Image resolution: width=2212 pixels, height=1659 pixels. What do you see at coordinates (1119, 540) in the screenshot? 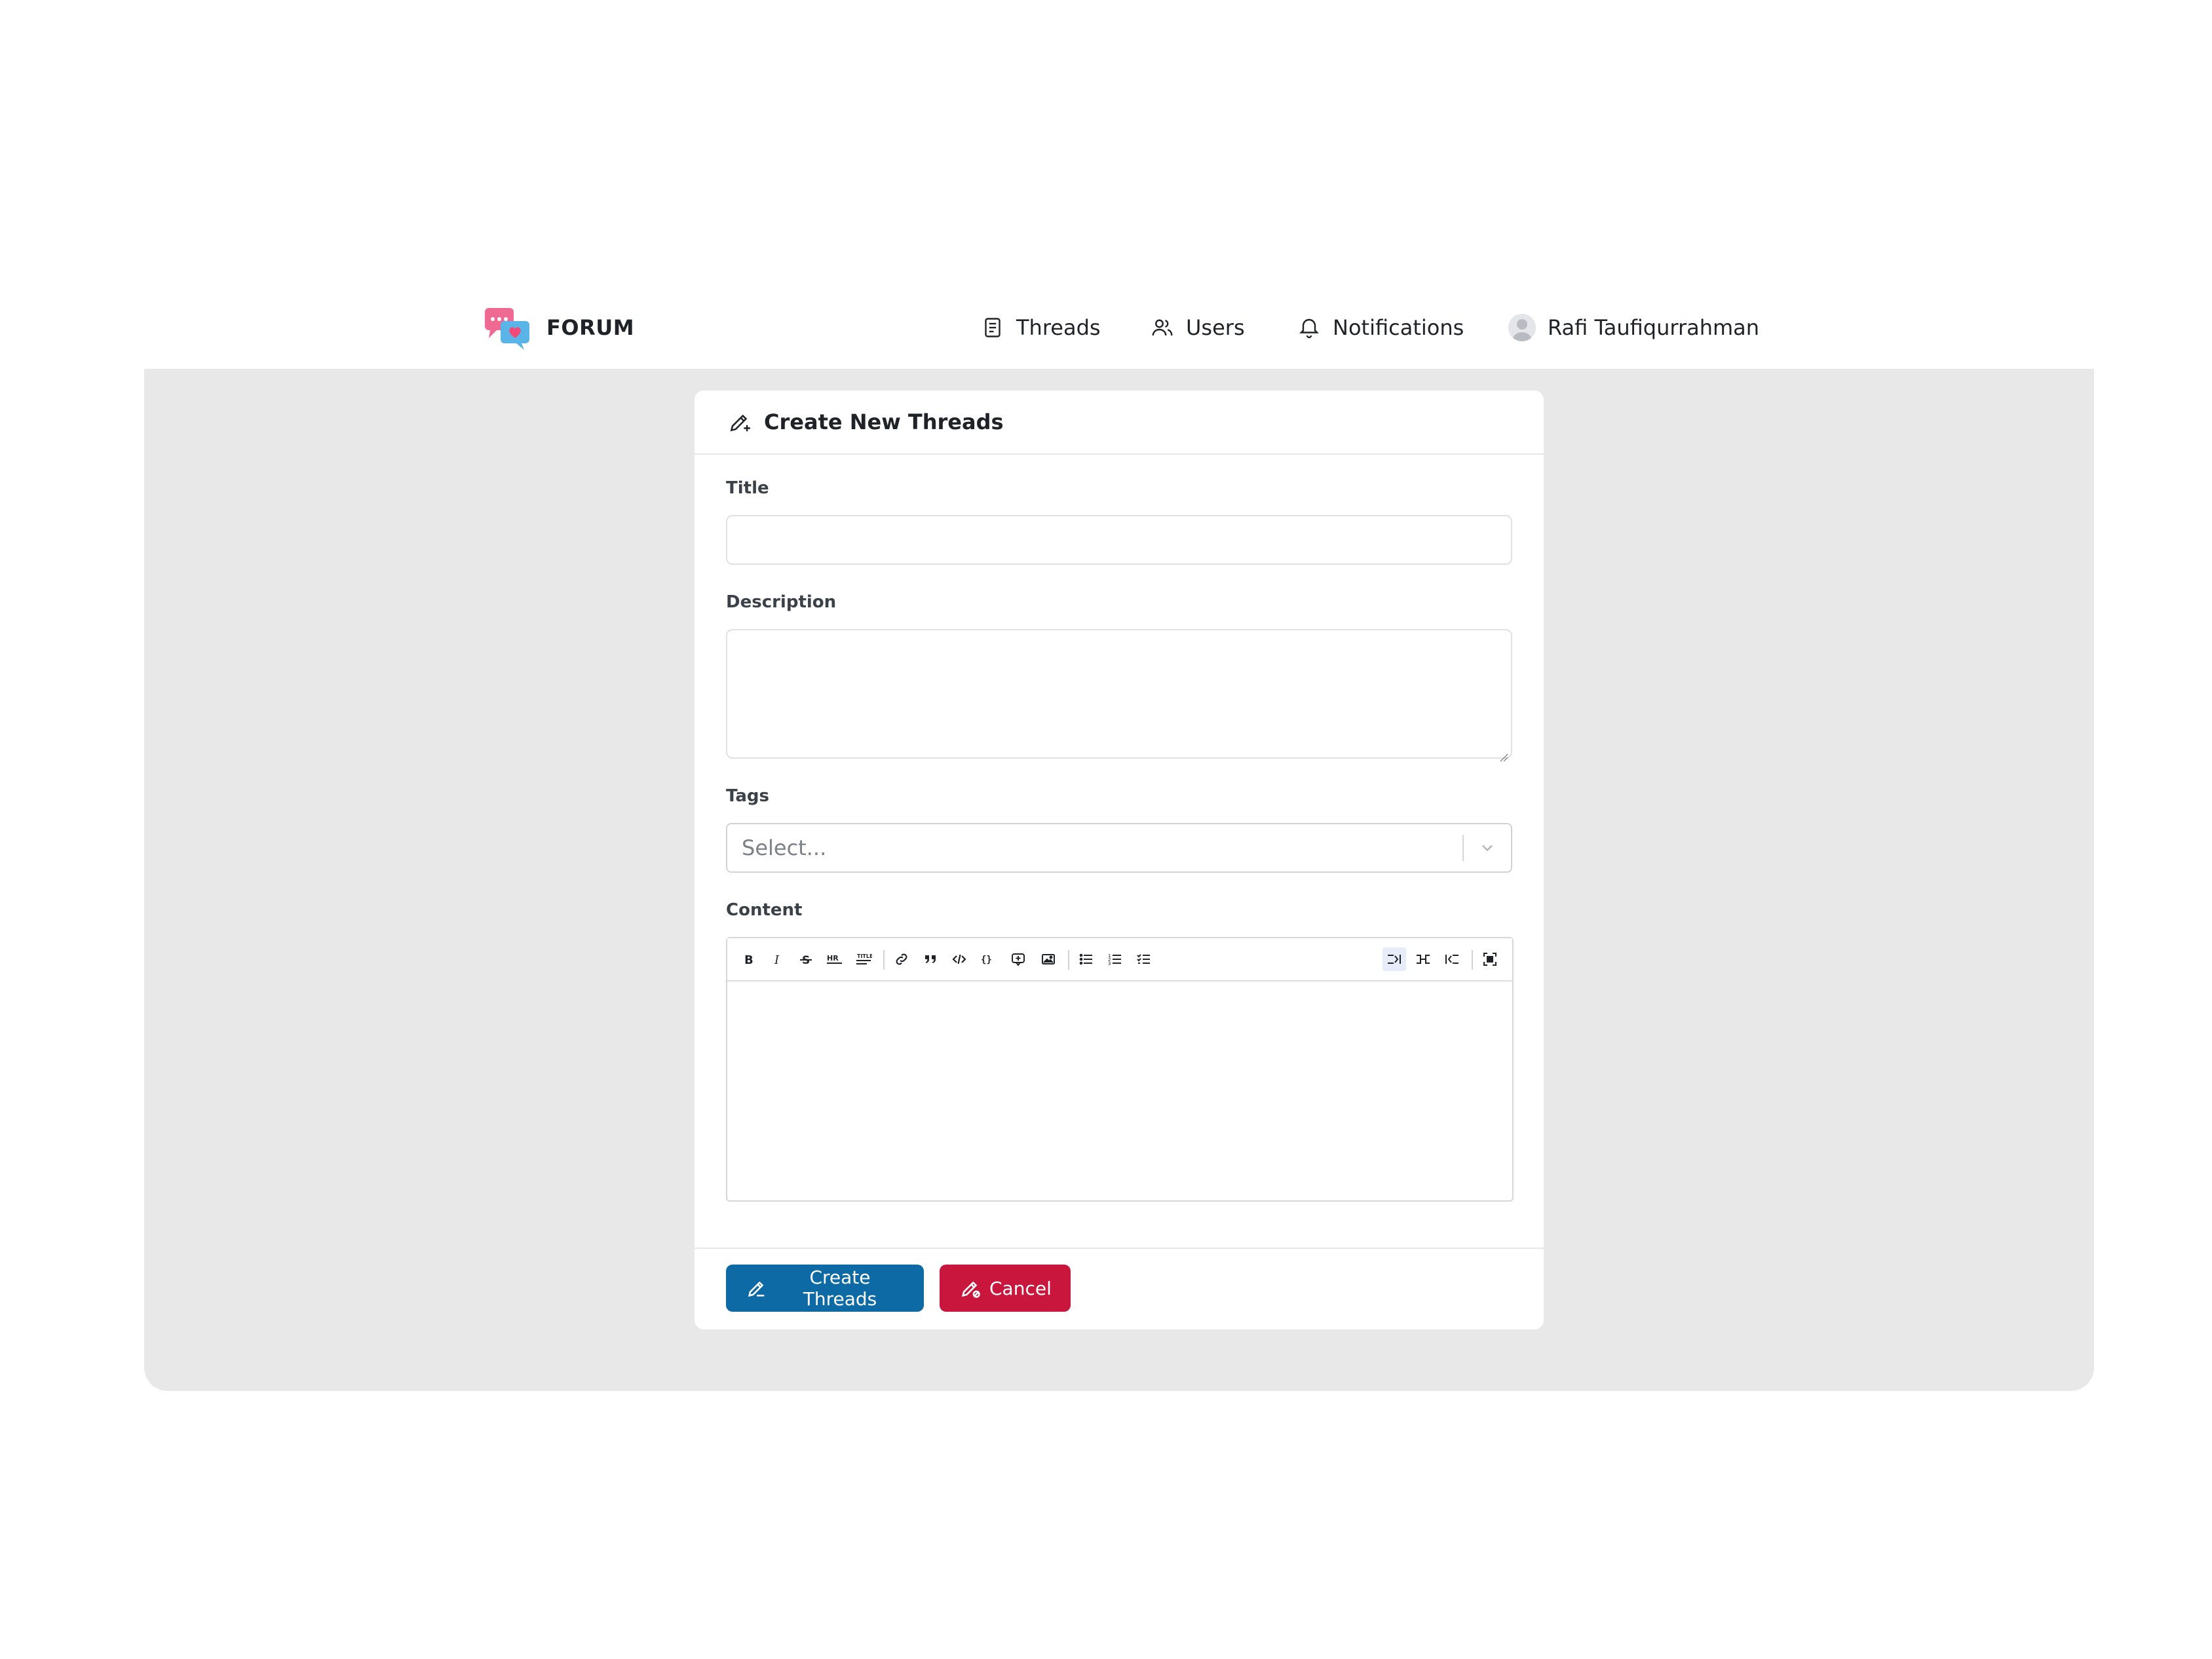
I see `title-input` at bounding box center [1119, 540].